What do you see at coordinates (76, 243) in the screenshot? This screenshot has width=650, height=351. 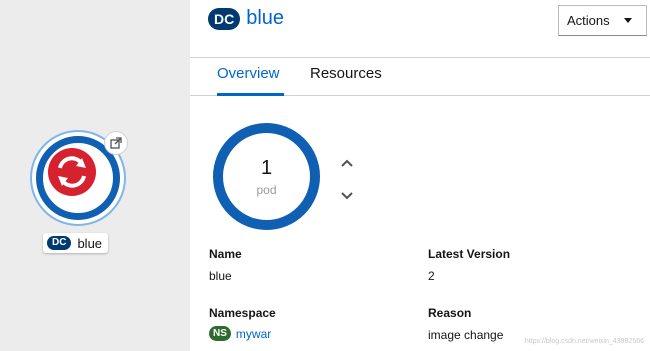 I see `node-label: DC blue` at bounding box center [76, 243].